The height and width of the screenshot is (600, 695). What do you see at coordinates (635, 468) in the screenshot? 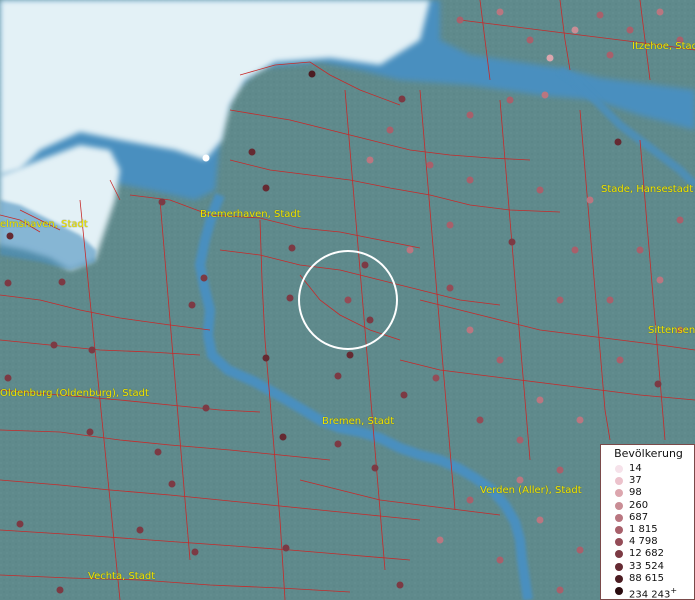
I see `legend-label: 14` at bounding box center [635, 468].